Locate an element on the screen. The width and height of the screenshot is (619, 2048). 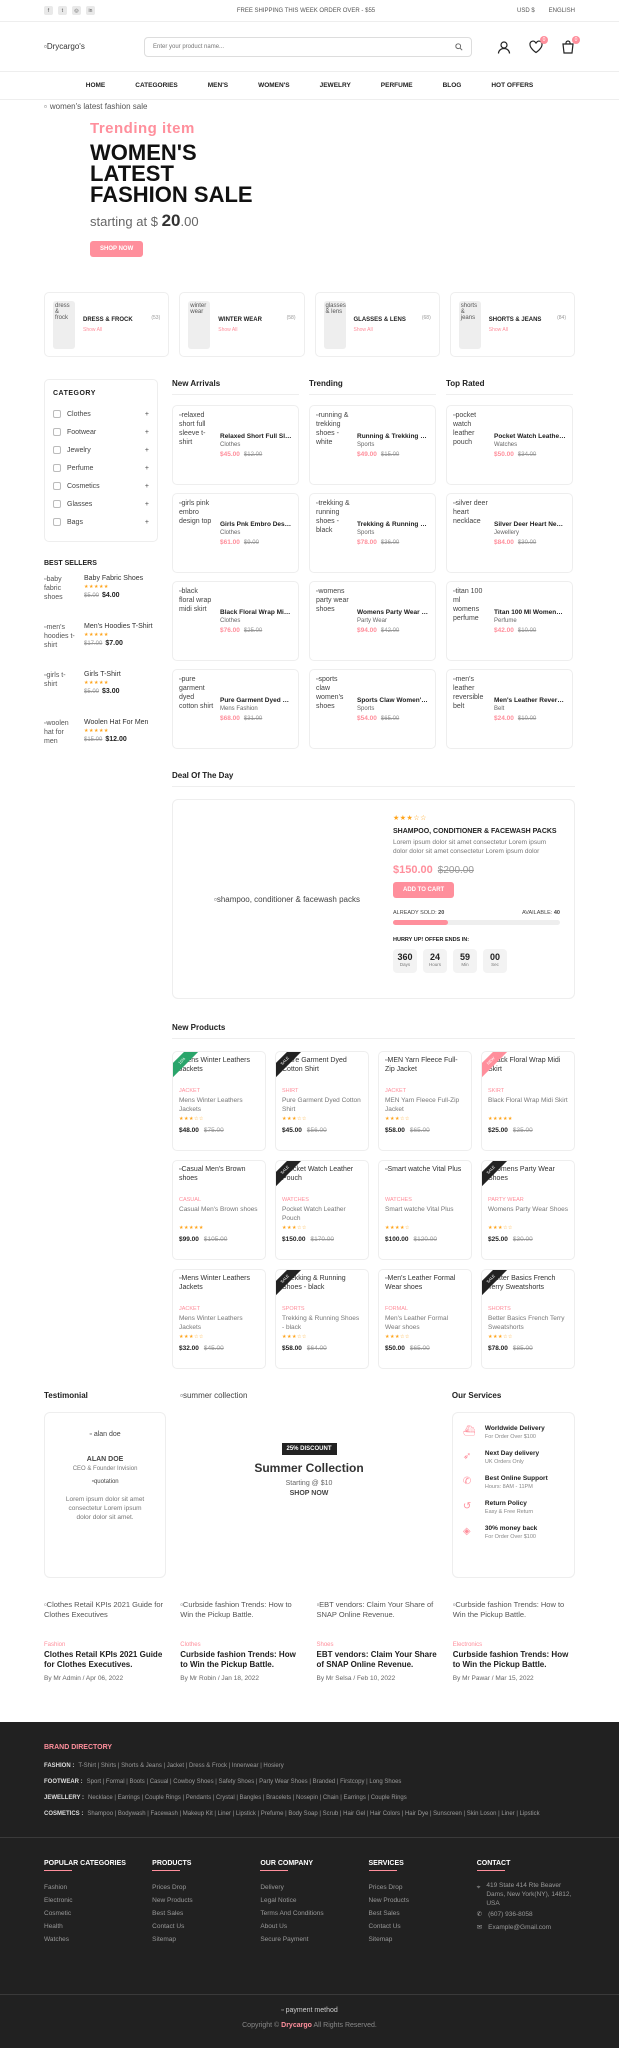
product-name: Sports Claw Women's Shoes is located at coordinates (393, 700).